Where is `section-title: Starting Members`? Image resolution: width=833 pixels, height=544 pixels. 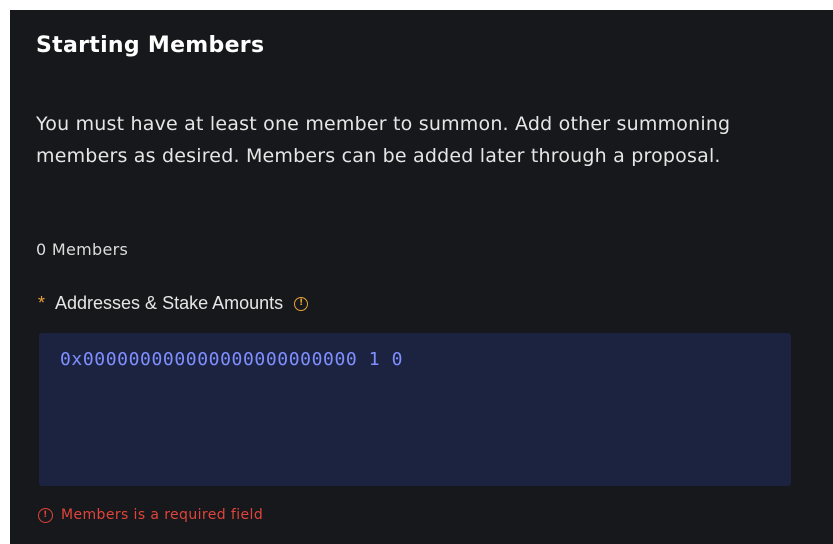
section-title: Starting Members is located at coordinates (150, 45).